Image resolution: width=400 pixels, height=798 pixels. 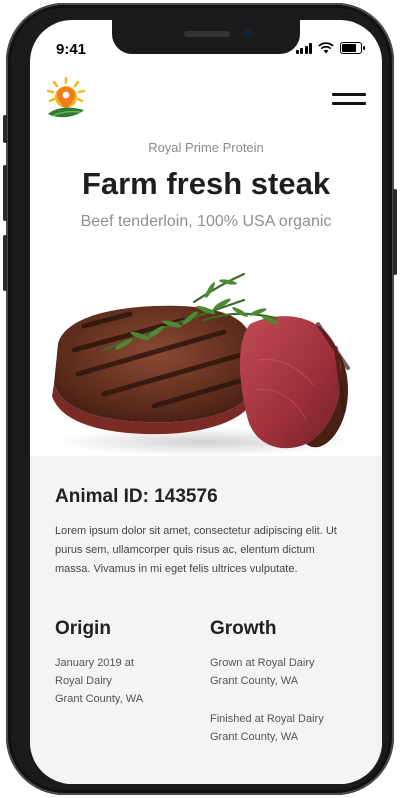 What do you see at coordinates (207, 34) in the screenshot?
I see `speaker` at bounding box center [207, 34].